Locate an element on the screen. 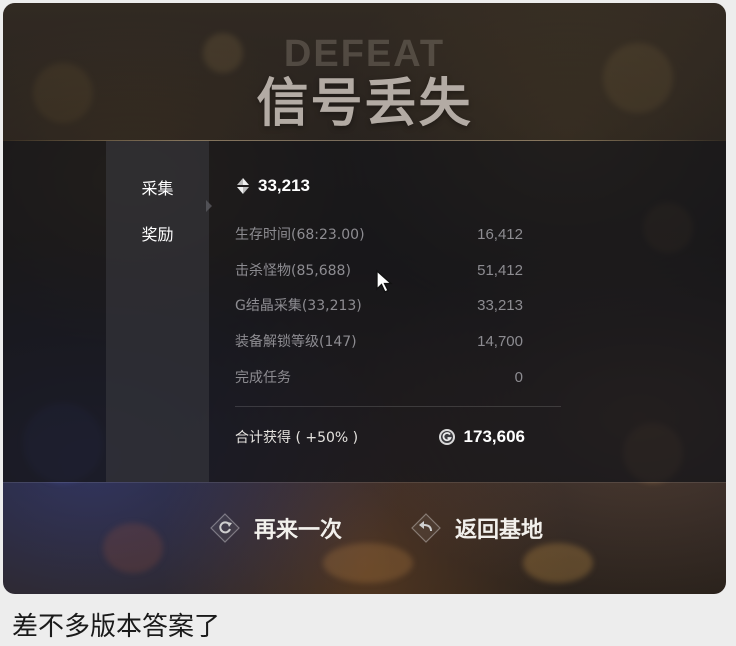 The image size is (736, 646). total-value: 173,606 is located at coordinates (494, 436).